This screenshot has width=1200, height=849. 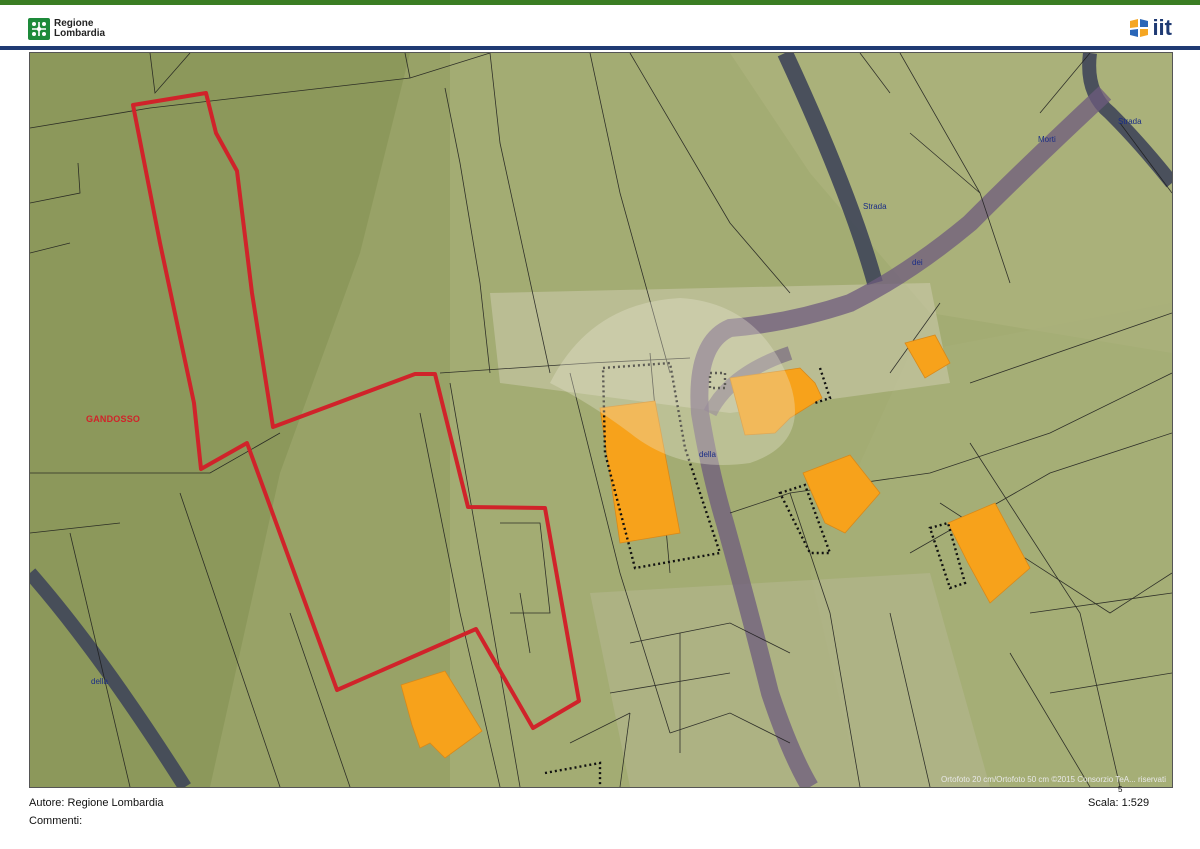 I want to click on iit-mark-icon, so click(x=1139, y=28).